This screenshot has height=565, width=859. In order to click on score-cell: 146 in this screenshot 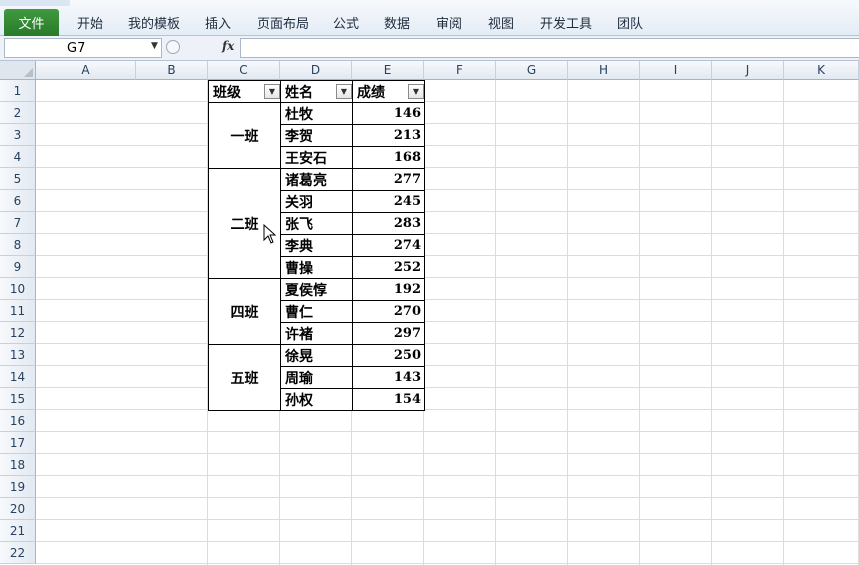, I will do `click(388, 113)`.